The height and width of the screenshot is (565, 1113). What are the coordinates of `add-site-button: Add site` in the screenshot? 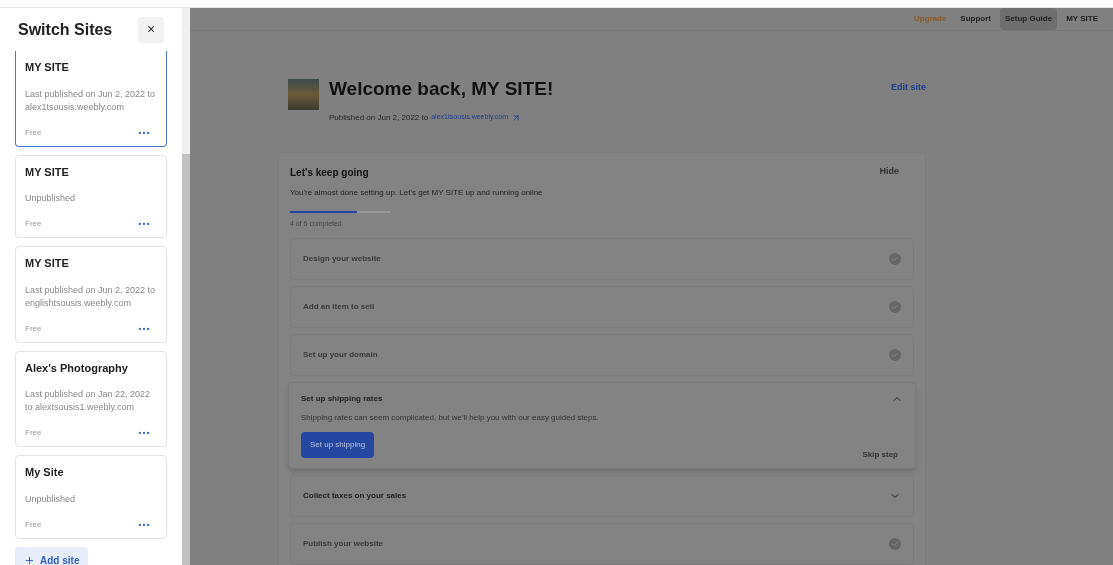 It's located at (52, 555).